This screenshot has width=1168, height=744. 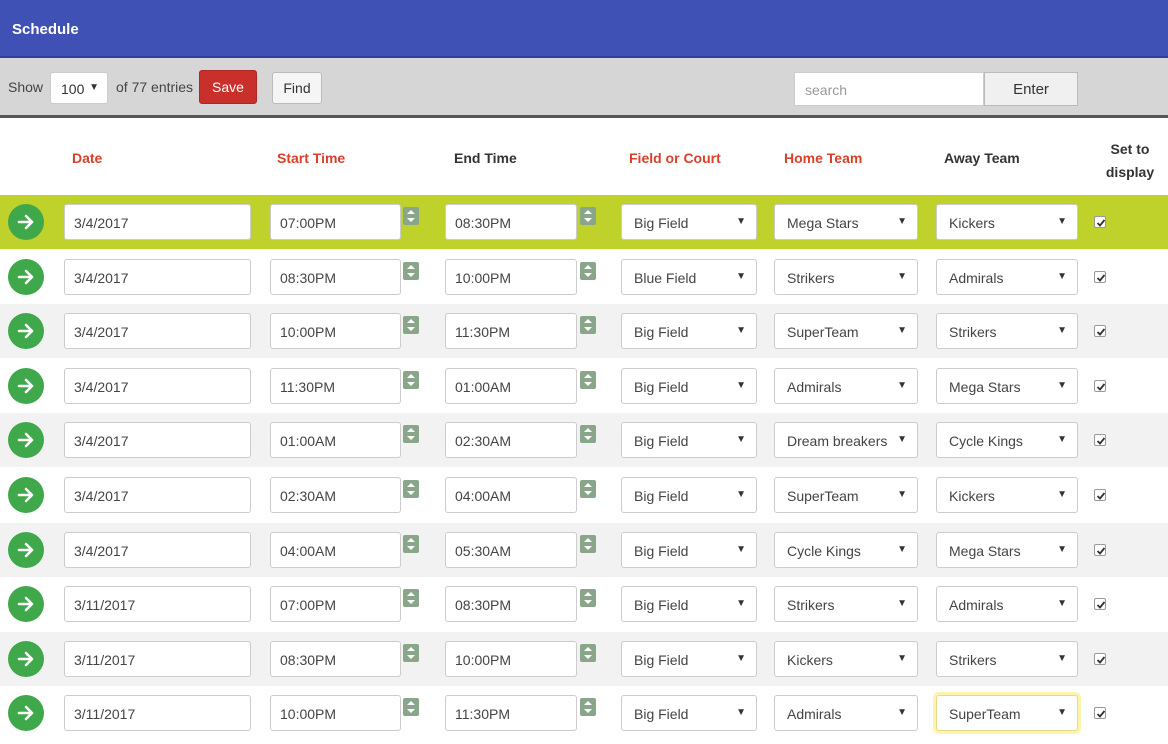 I want to click on away-team-select: SuperTeam ▼, so click(x=1007, y=713).